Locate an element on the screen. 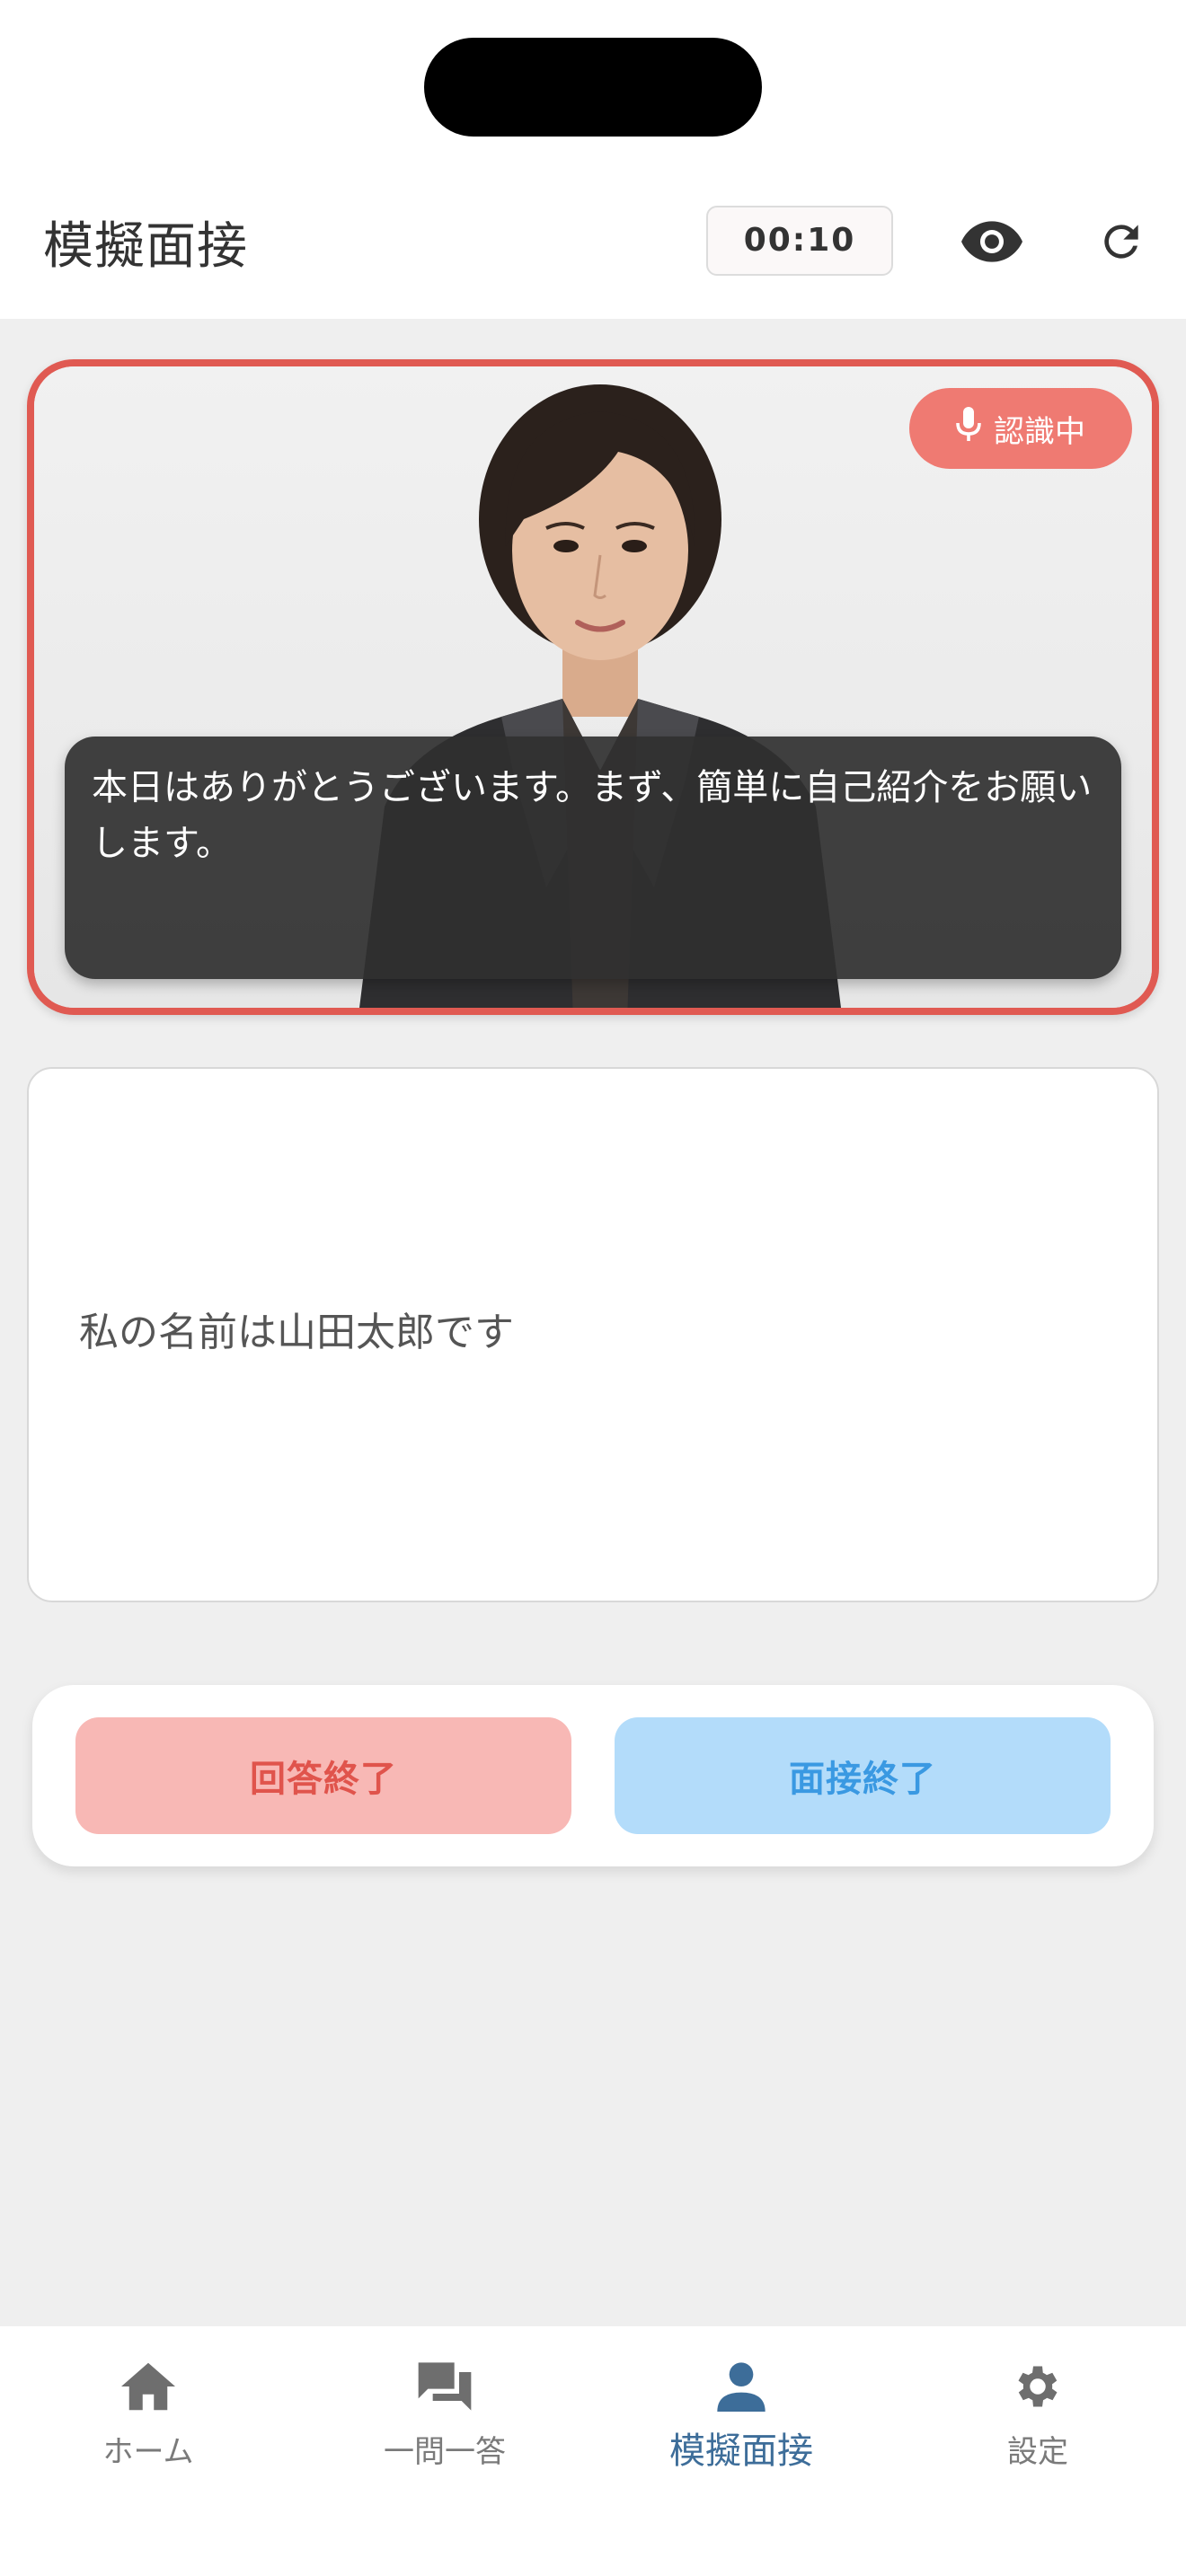  header-bar: 模擬面接 00:10 is located at coordinates (593, 247).